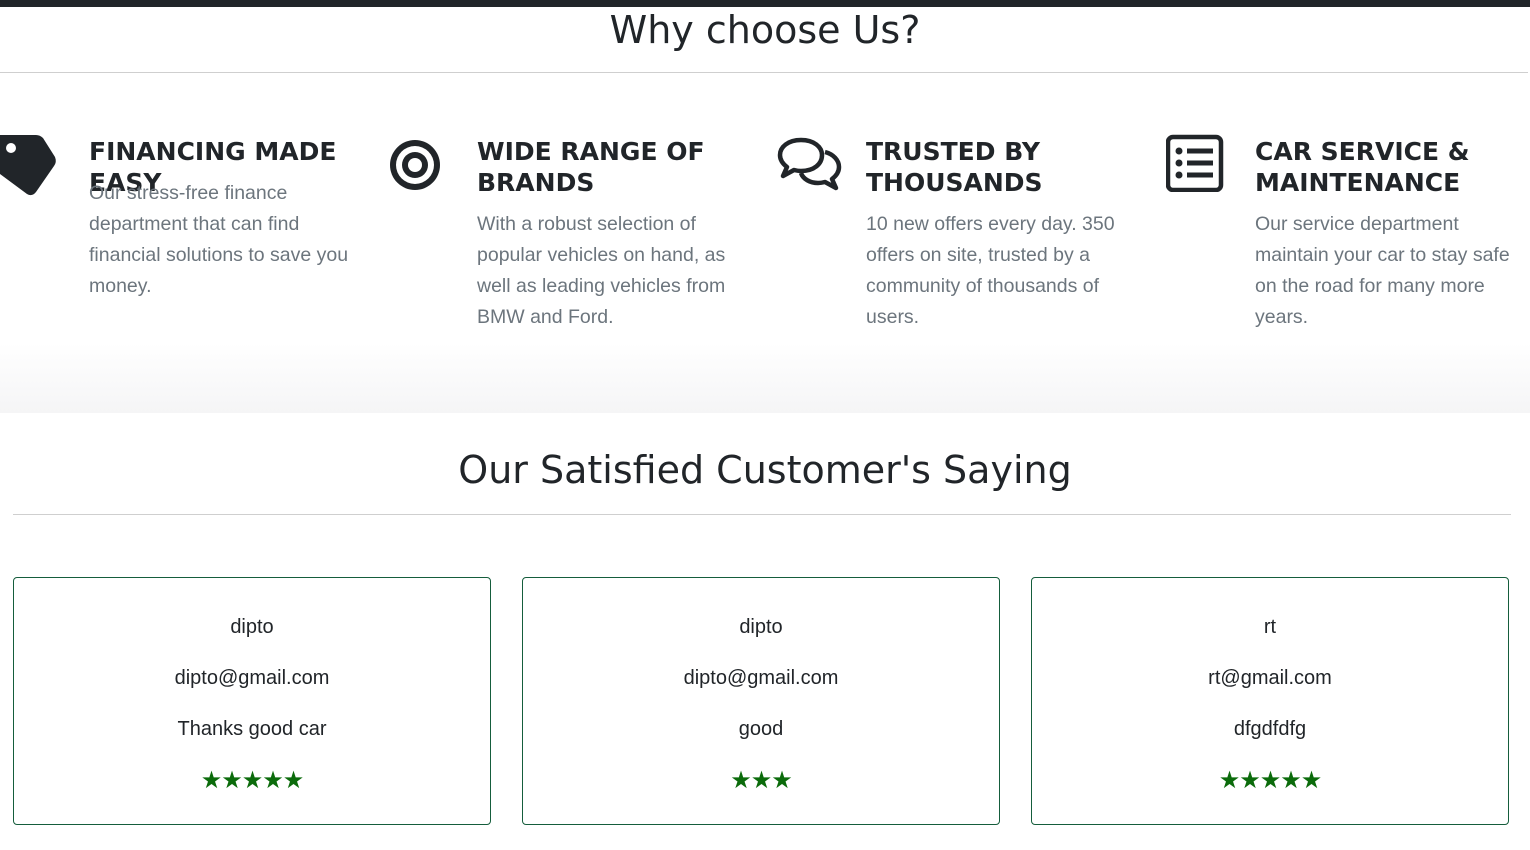  I want to click on top-navbar-edge, so click(765, 3).